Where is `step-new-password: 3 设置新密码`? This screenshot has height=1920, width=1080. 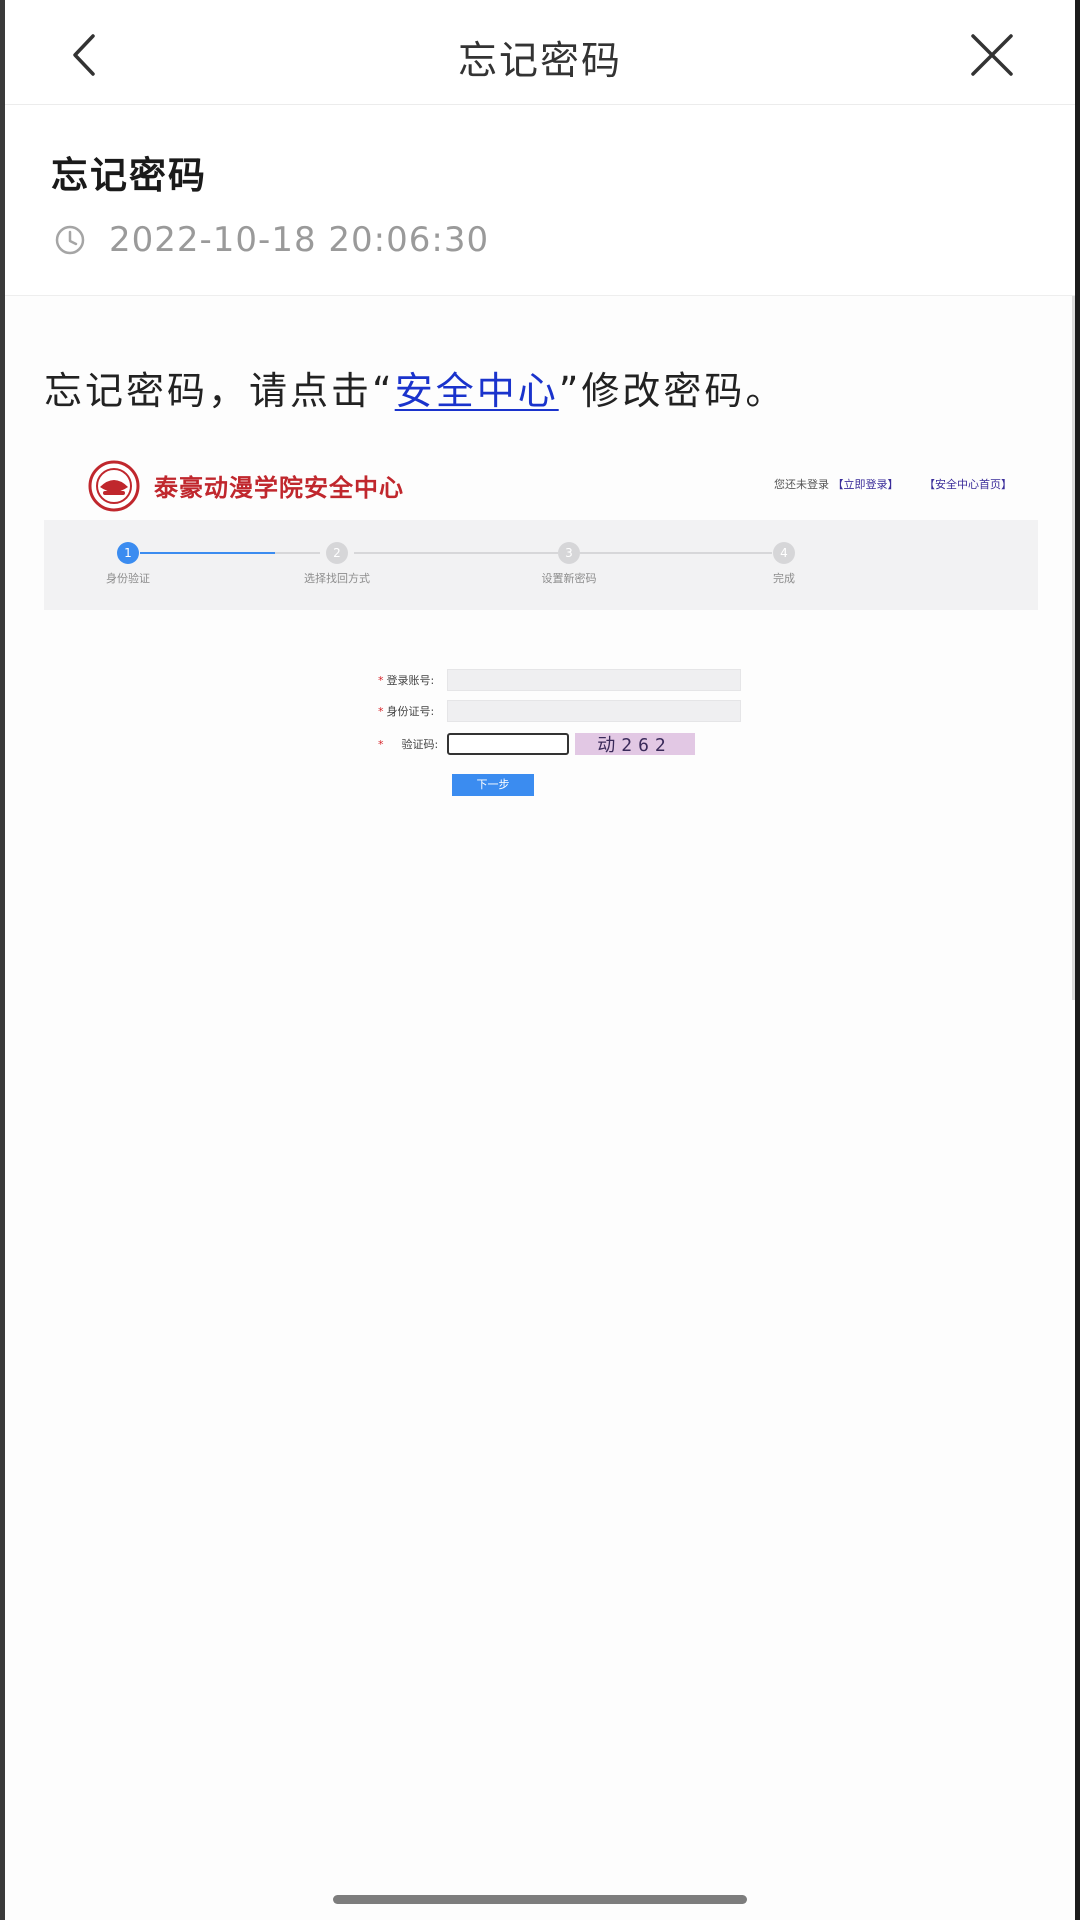 step-new-password: 3 设置新密码 is located at coordinates (569, 564).